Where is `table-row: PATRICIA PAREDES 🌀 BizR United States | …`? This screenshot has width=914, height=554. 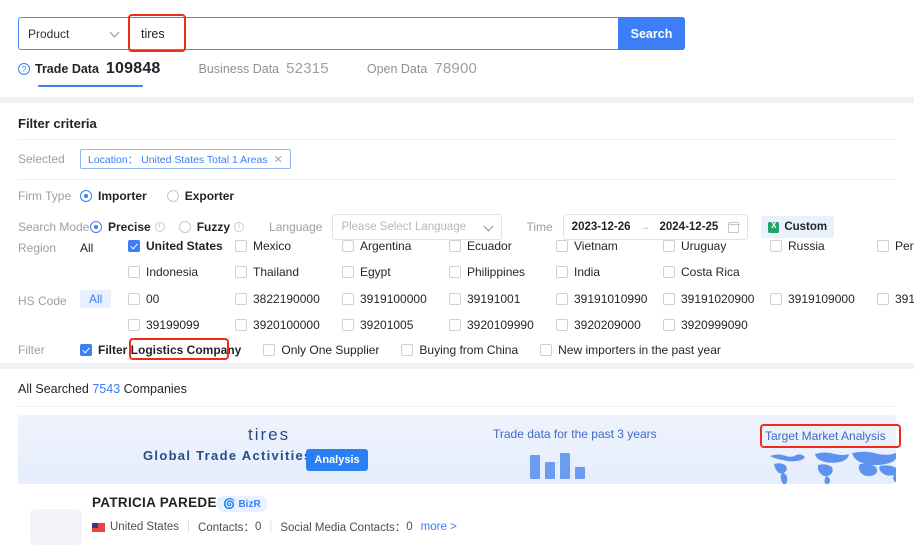
table-row: PATRICIA PAREDES 🌀 BizR United States | … is located at coordinates (457, 522).